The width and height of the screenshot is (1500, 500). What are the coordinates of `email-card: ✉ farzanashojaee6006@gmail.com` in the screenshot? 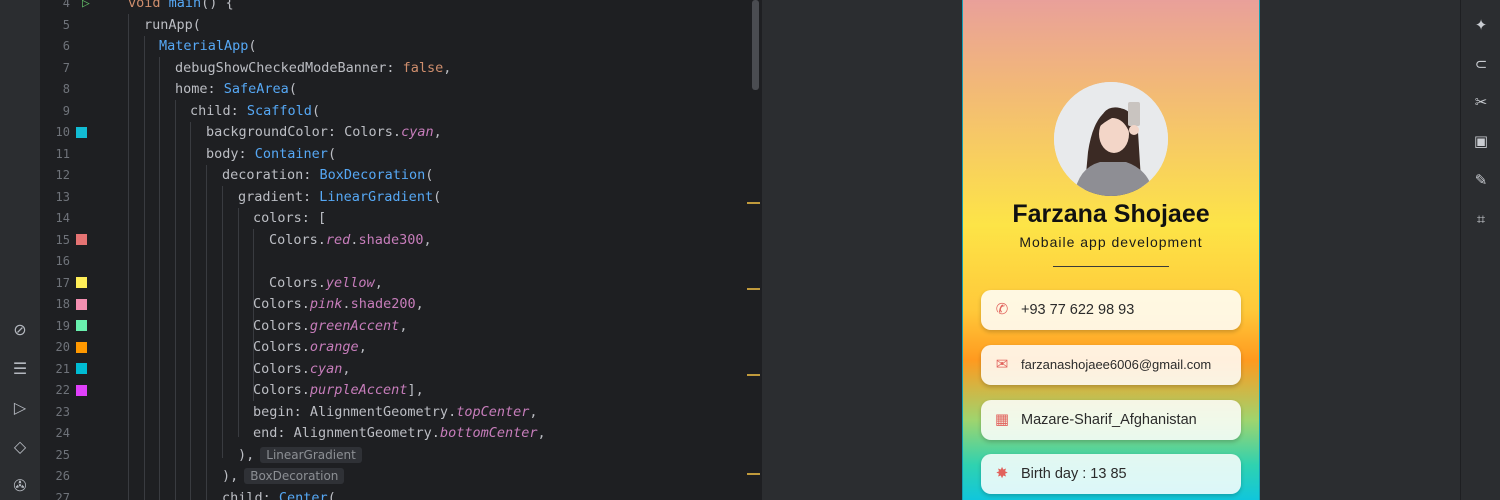 It's located at (1111, 365).